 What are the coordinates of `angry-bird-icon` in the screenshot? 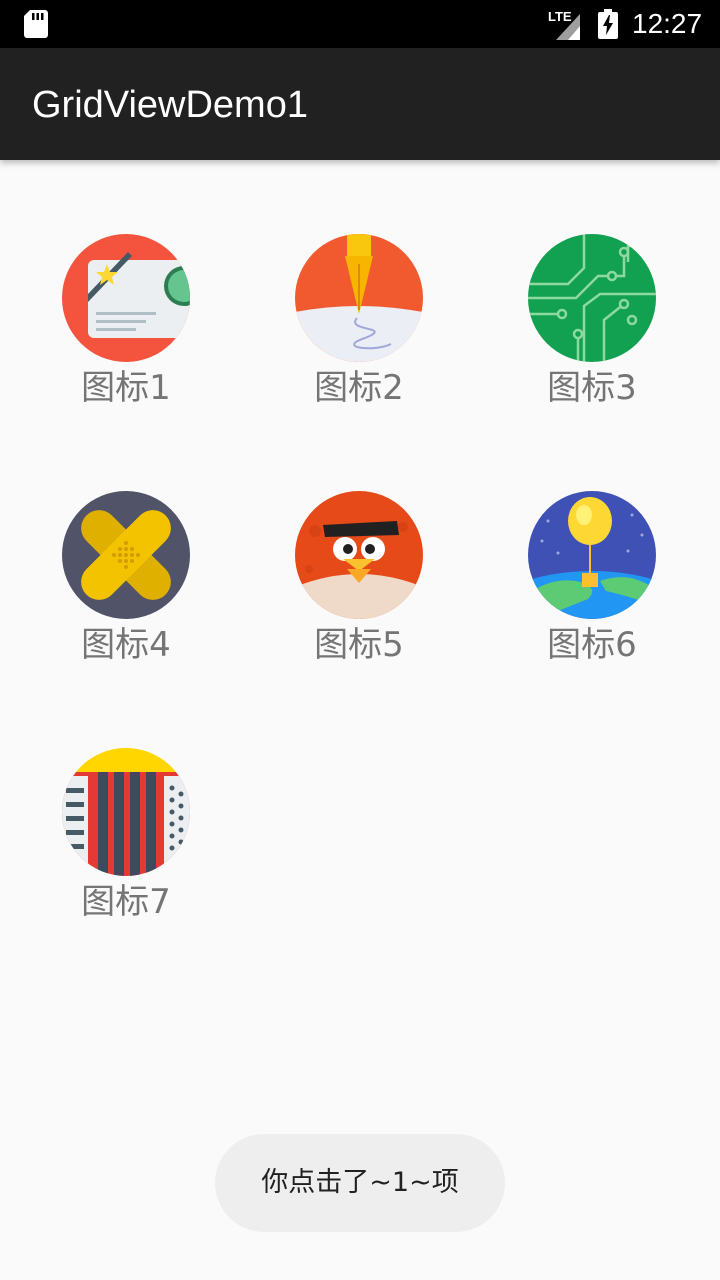 It's located at (359, 555).